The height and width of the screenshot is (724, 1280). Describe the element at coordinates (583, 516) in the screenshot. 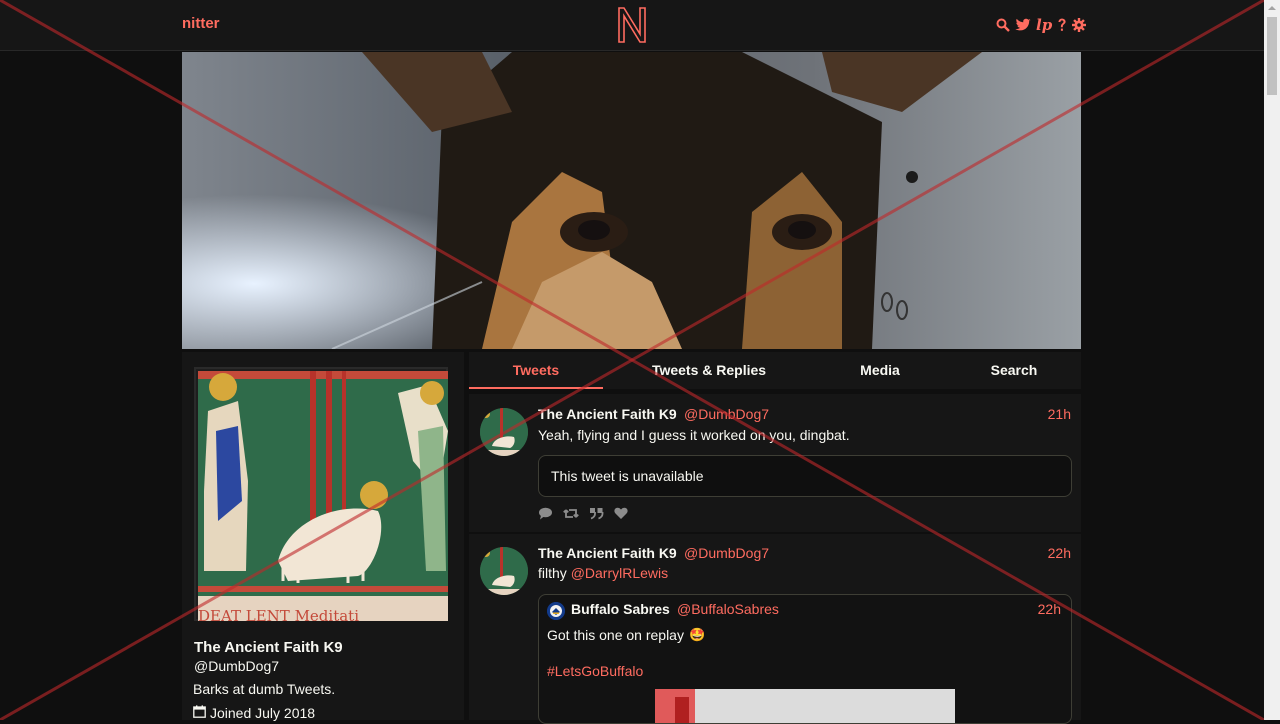

I see `tweet-stats` at that location.